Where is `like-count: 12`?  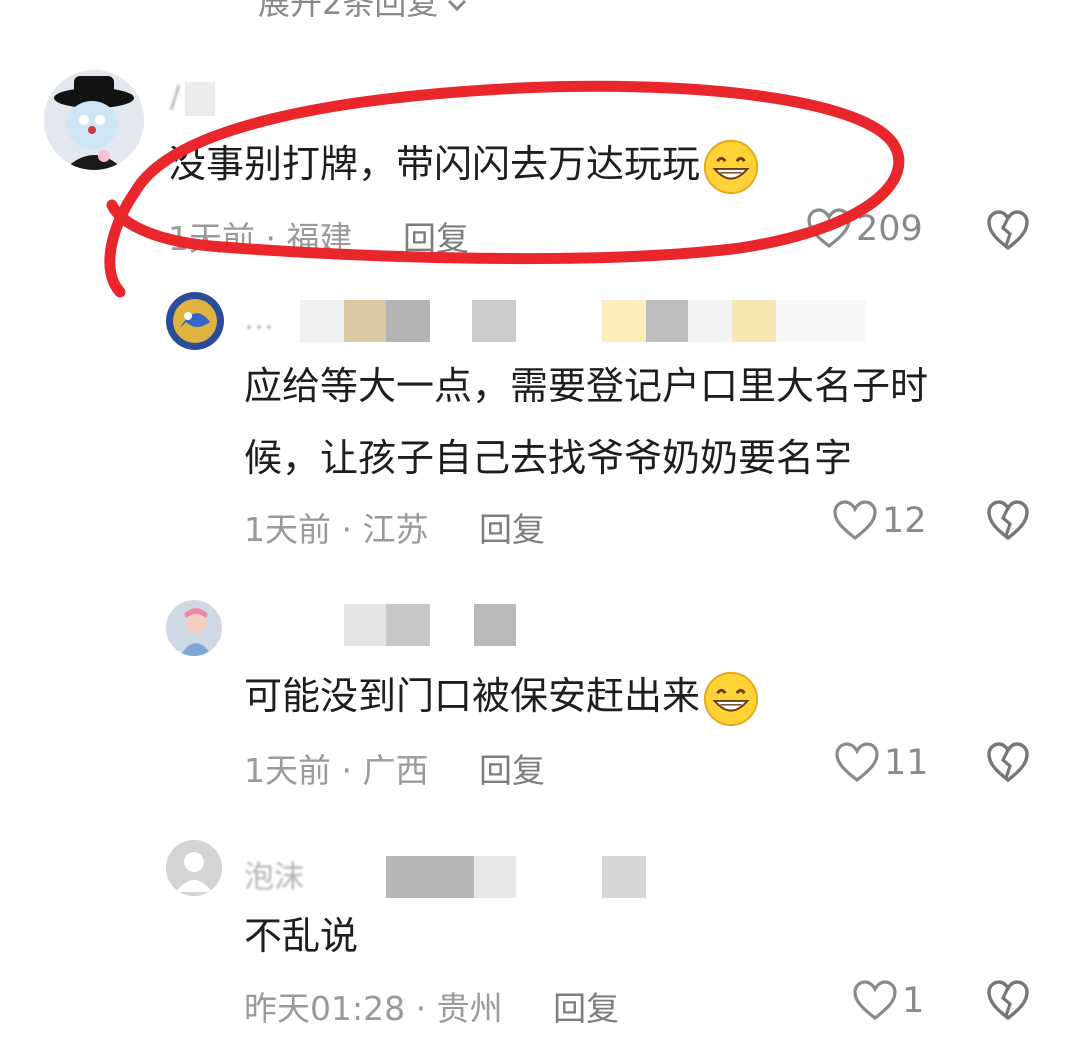
like-count: 12 is located at coordinates (904, 521).